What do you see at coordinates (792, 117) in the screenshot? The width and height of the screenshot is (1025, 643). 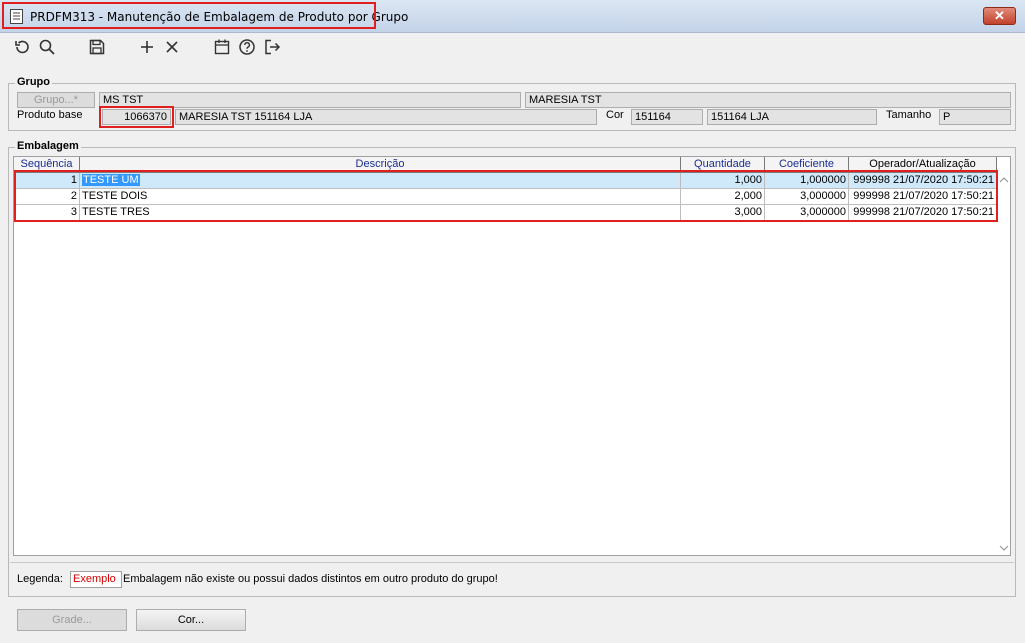 I see `cor-desc-field: 151164 LJA` at bounding box center [792, 117].